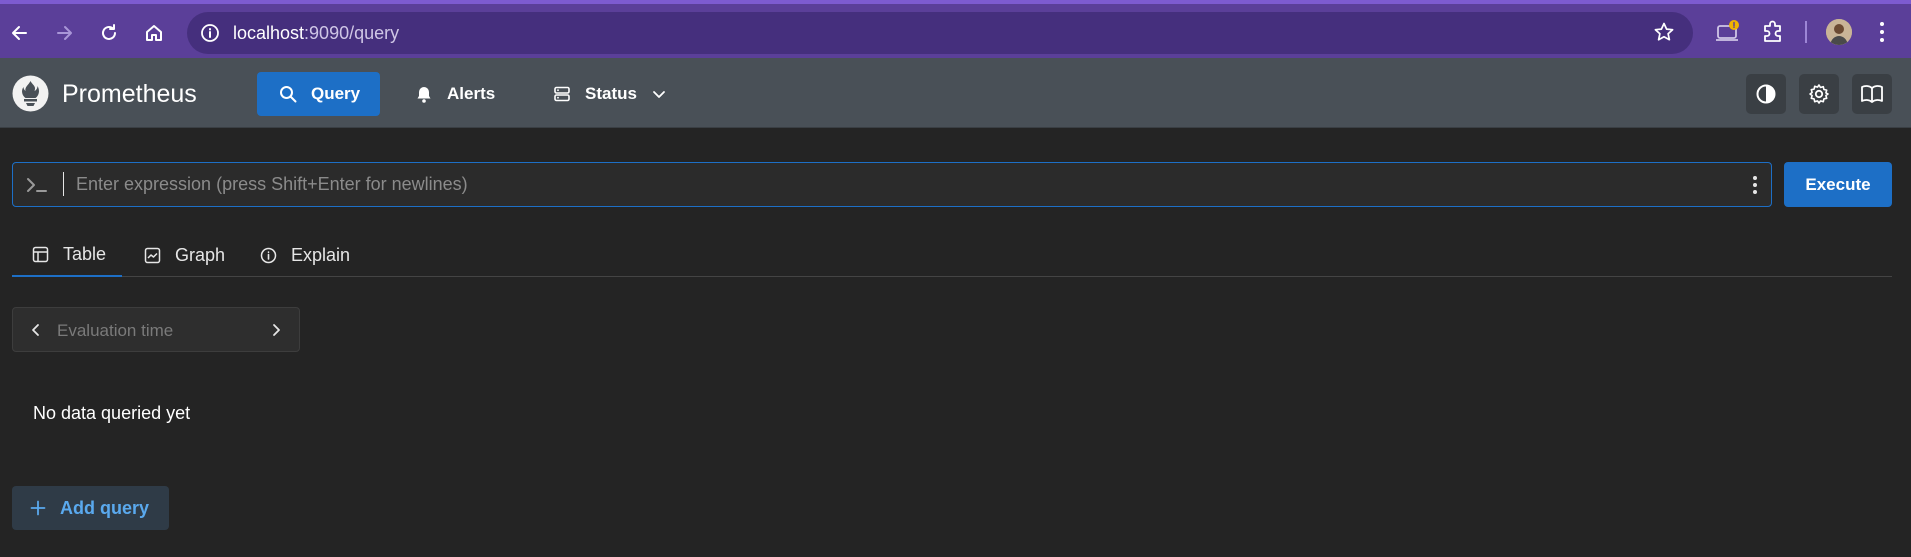  I want to click on nav-status-dropdown: Status, so click(610, 94).